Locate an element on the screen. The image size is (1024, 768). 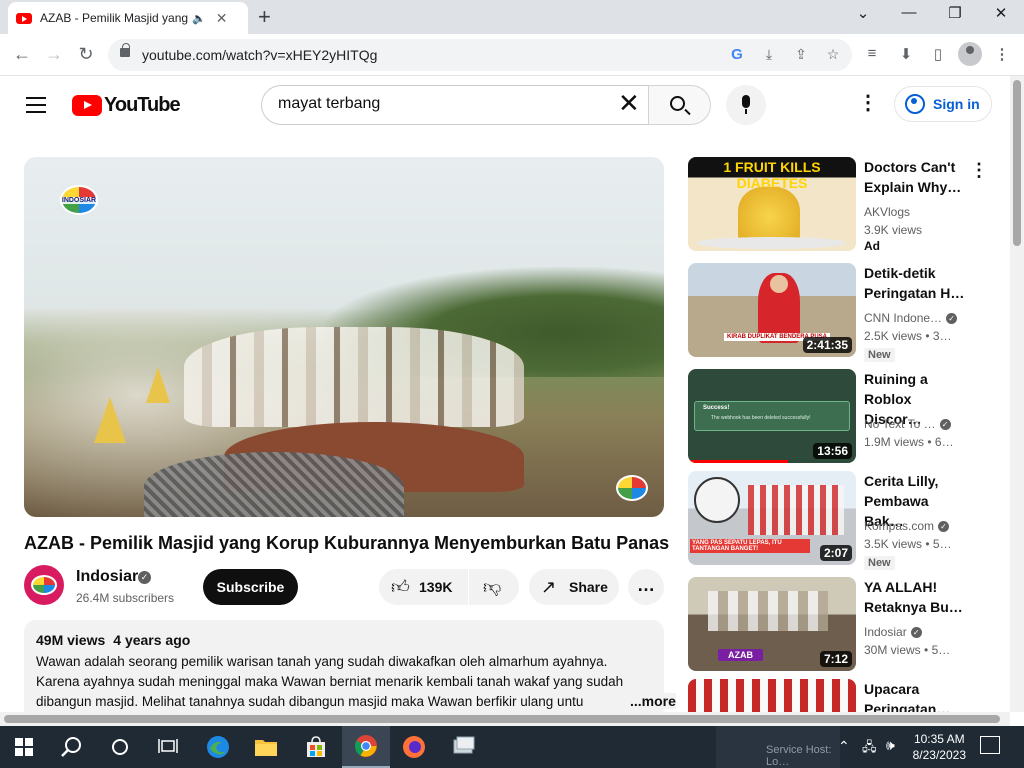
chrome-menu-icon: ⋮ is located at coordinates (1002, 54).